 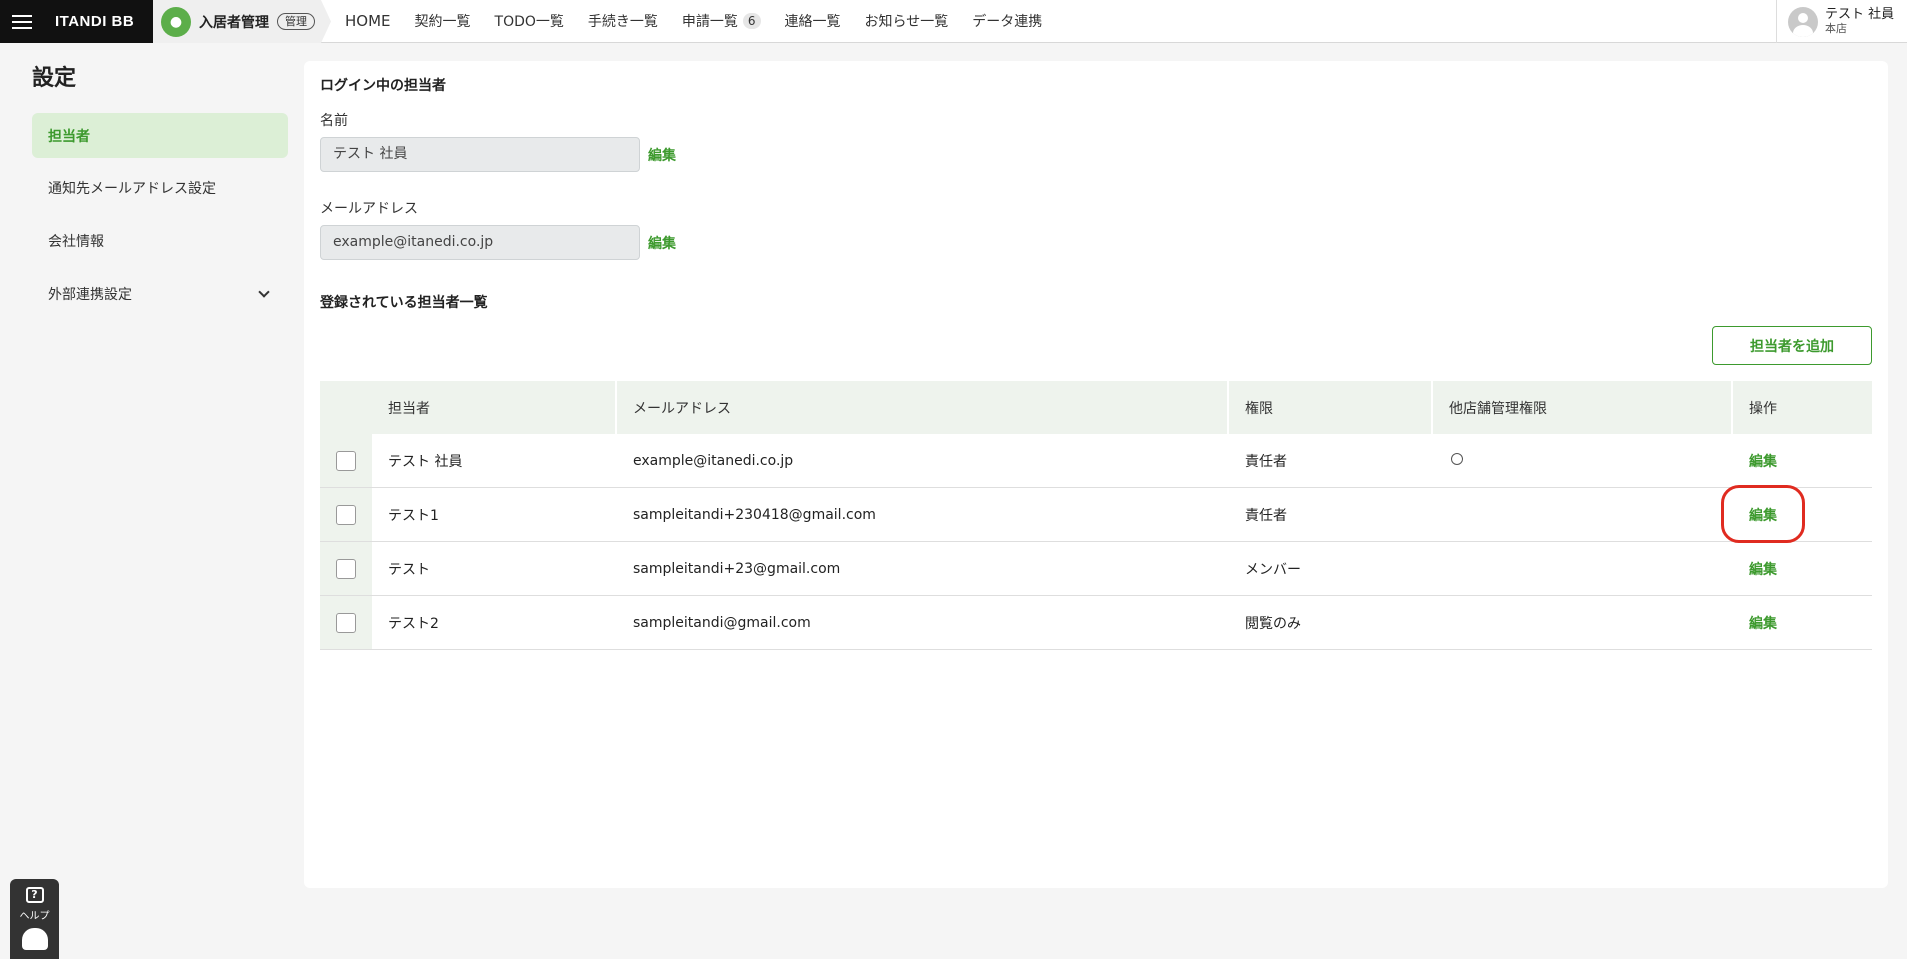 I want to click on col-header-role: 権限, so click(x=1331, y=407).